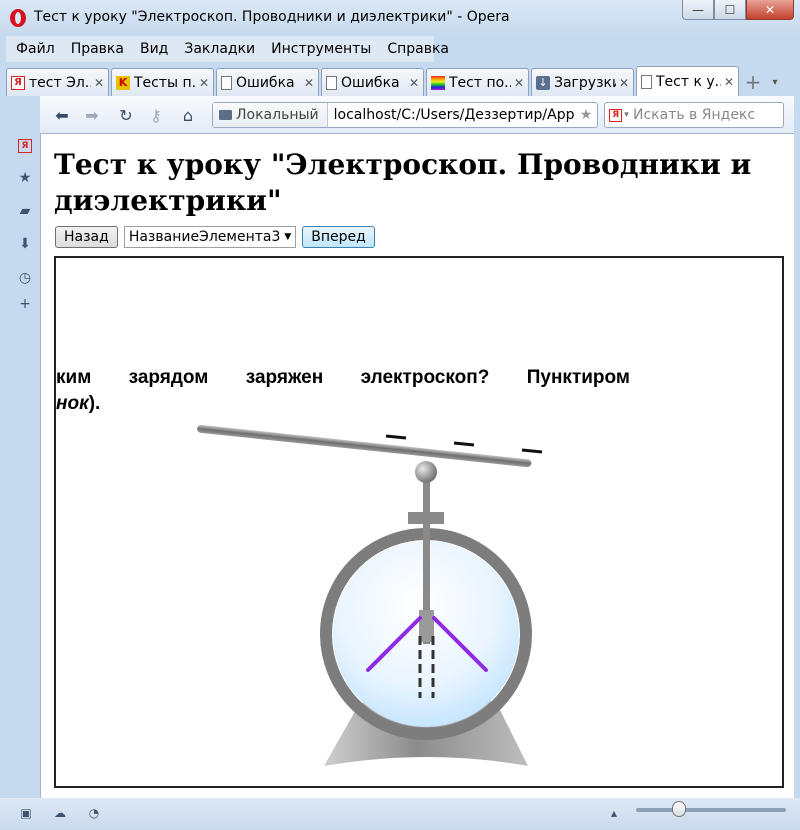 This screenshot has height=830, width=800. Describe the element at coordinates (35, 49) in the screenshot. I see `menu-file: Файл` at that location.